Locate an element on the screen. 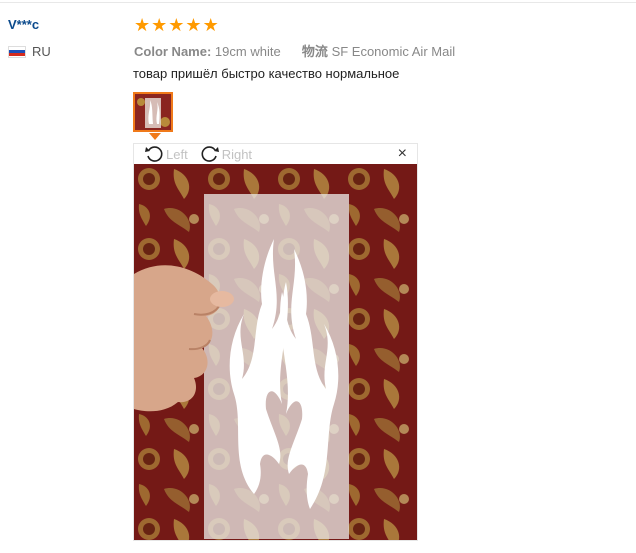 The height and width of the screenshot is (553, 636). rating-stars: ★ ★ ★ ★ ★ is located at coordinates (176, 25).